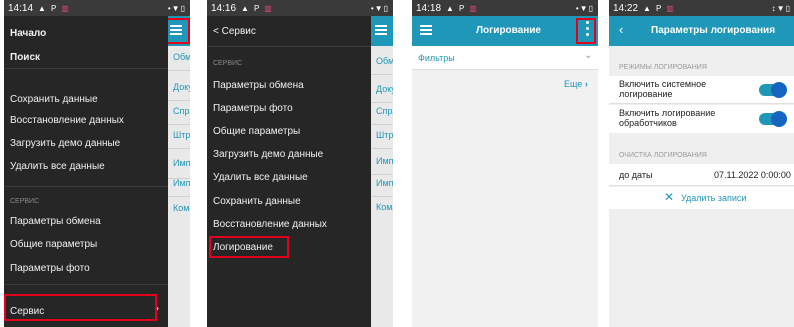 This screenshot has width=794, height=327. What do you see at coordinates (178, 31) in the screenshot?
I see `highlight-menu-button` at bounding box center [178, 31].